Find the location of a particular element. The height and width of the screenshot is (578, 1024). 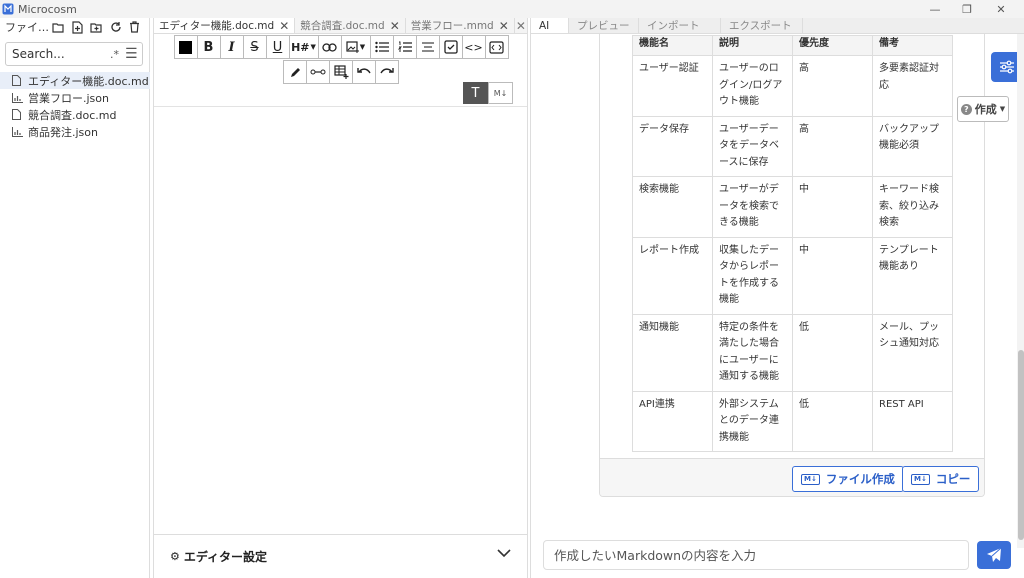

align-button is located at coordinates (427, 47).